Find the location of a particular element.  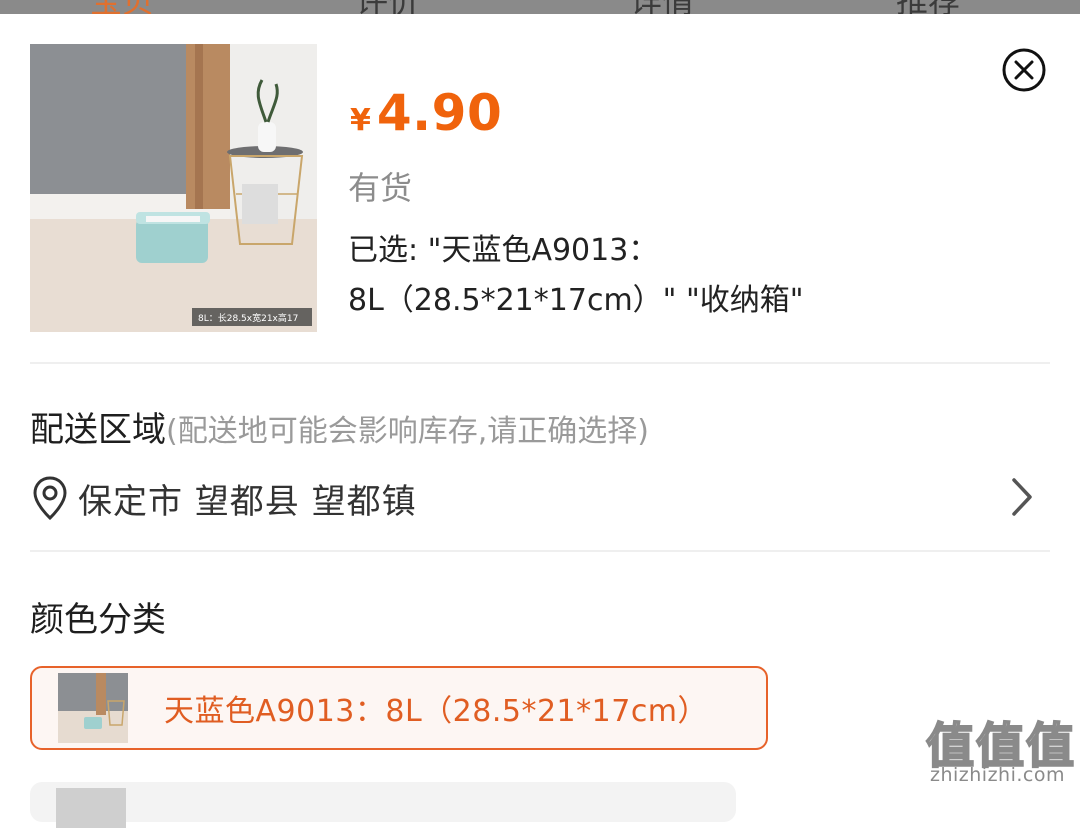

close-button is located at coordinates (1024, 70).